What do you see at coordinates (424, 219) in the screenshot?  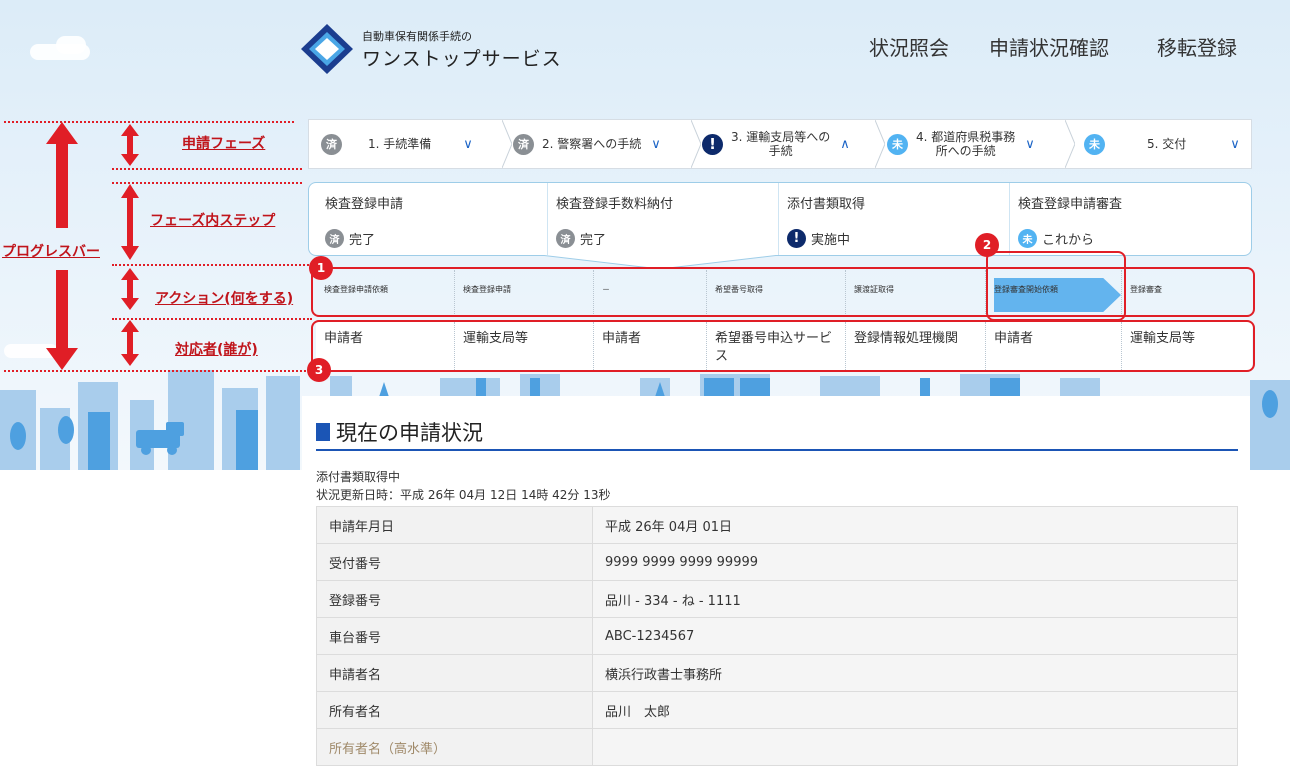 I see `step-1: 検査登録申請 済 完了` at bounding box center [424, 219].